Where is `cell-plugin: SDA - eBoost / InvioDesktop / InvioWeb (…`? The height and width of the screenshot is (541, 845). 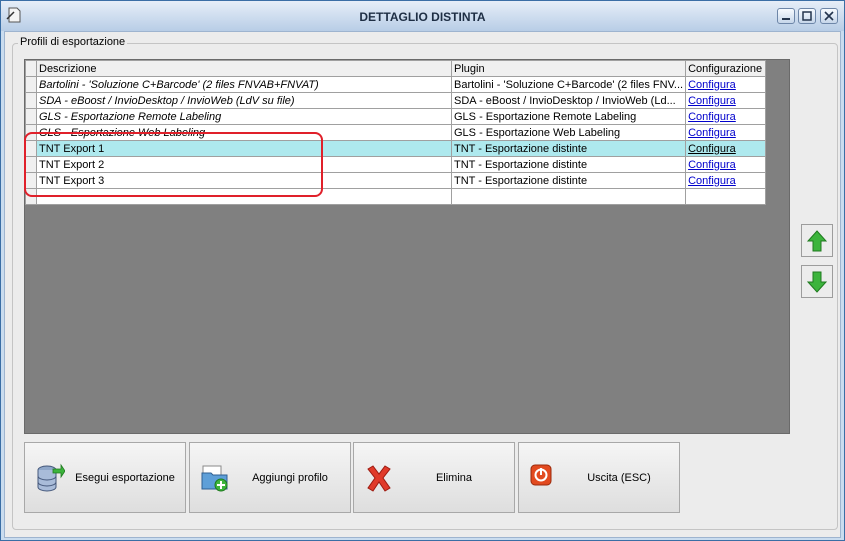 cell-plugin: SDA - eBoost / InvioDesktop / InvioWeb (… is located at coordinates (568, 100).